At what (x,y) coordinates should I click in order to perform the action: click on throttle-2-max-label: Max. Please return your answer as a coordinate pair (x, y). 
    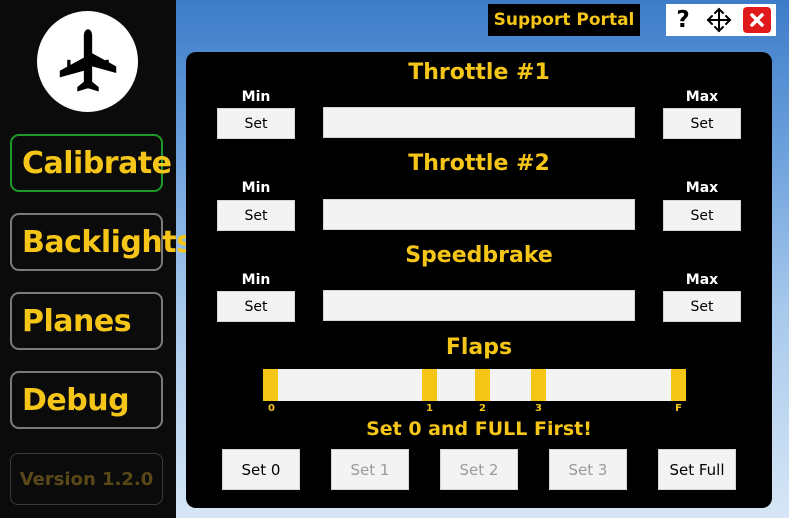
    Looking at the image, I should click on (702, 188).